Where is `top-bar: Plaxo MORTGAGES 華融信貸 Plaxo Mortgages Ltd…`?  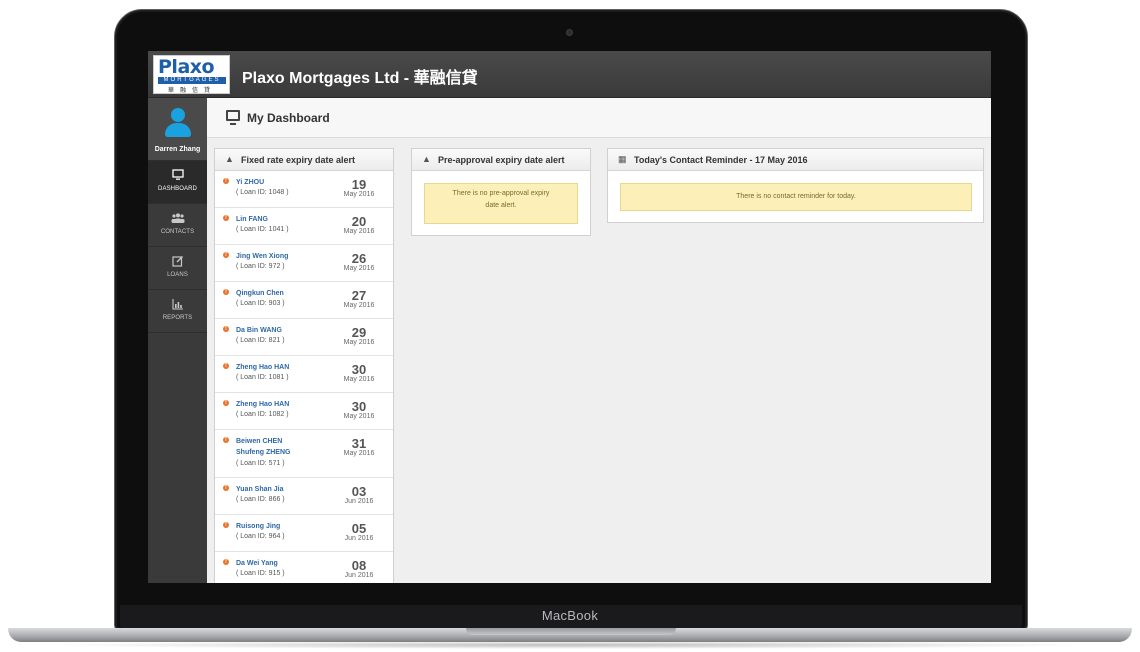
top-bar: Plaxo MORTGAGES 華融信貸 Plaxo Mortgages Ltd… is located at coordinates (569, 74).